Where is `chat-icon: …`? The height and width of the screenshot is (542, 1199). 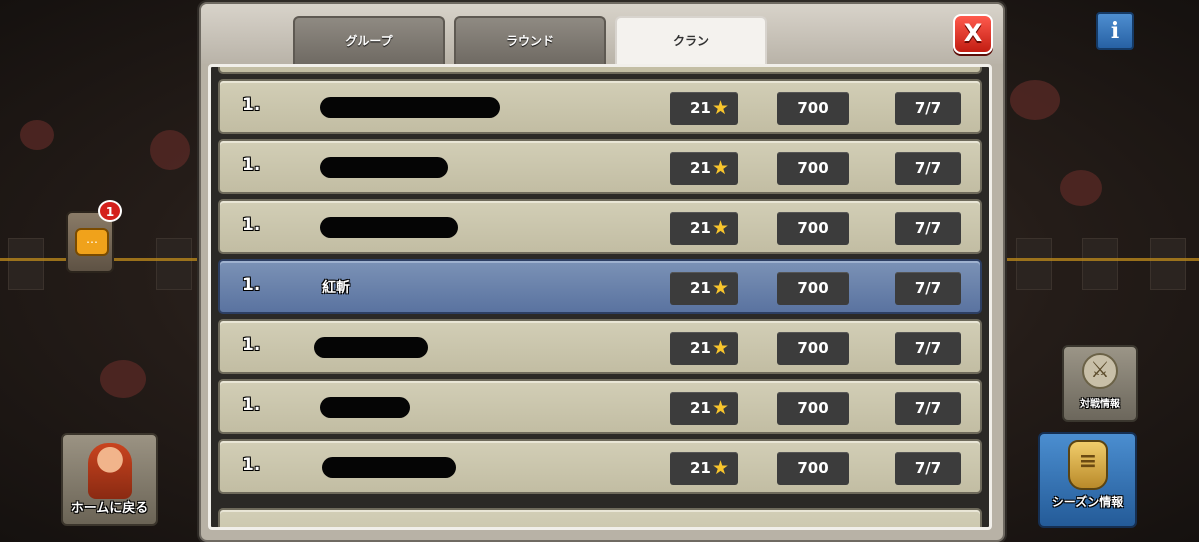 chat-icon: … is located at coordinates (92, 242).